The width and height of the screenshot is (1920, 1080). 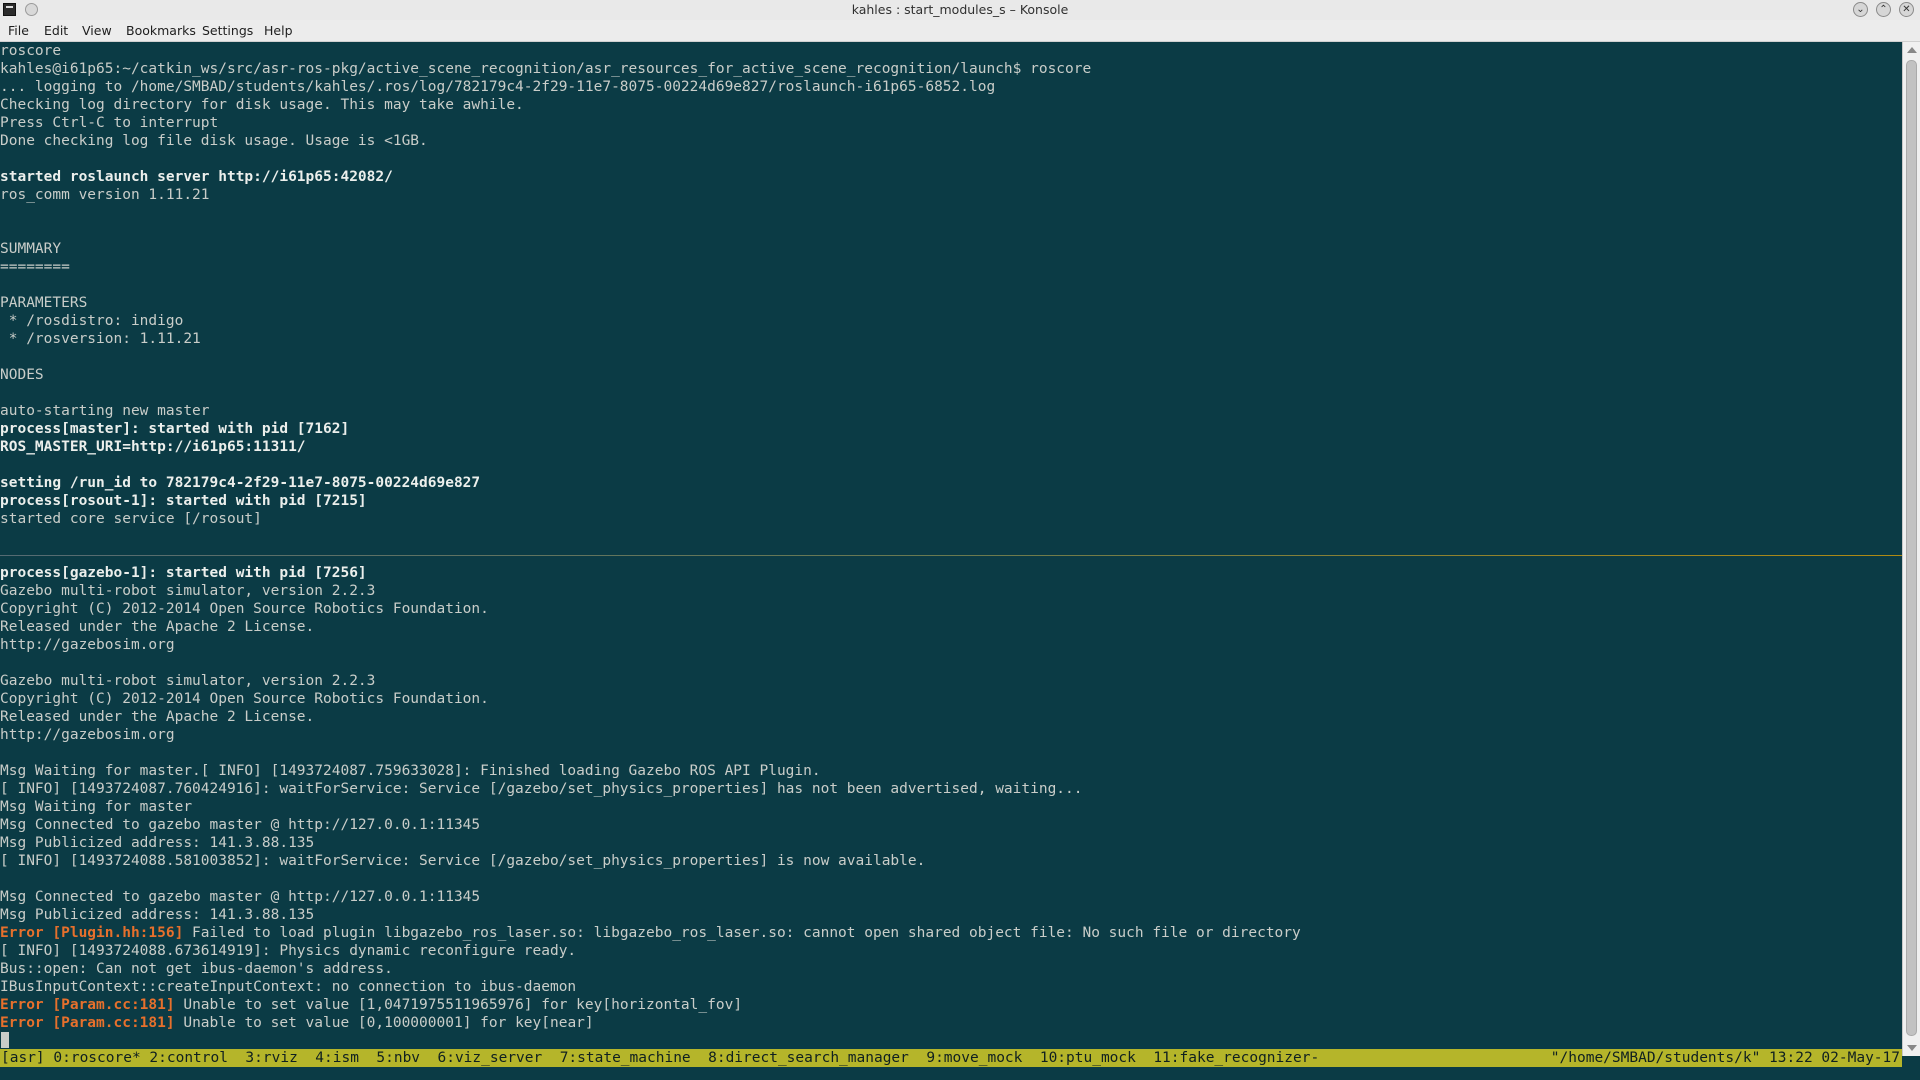 What do you see at coordinates (960, 31) in the screenshot?
I see `menubar: File Edit View Bookmarks Settings Help` at bounding box center [960, 31].